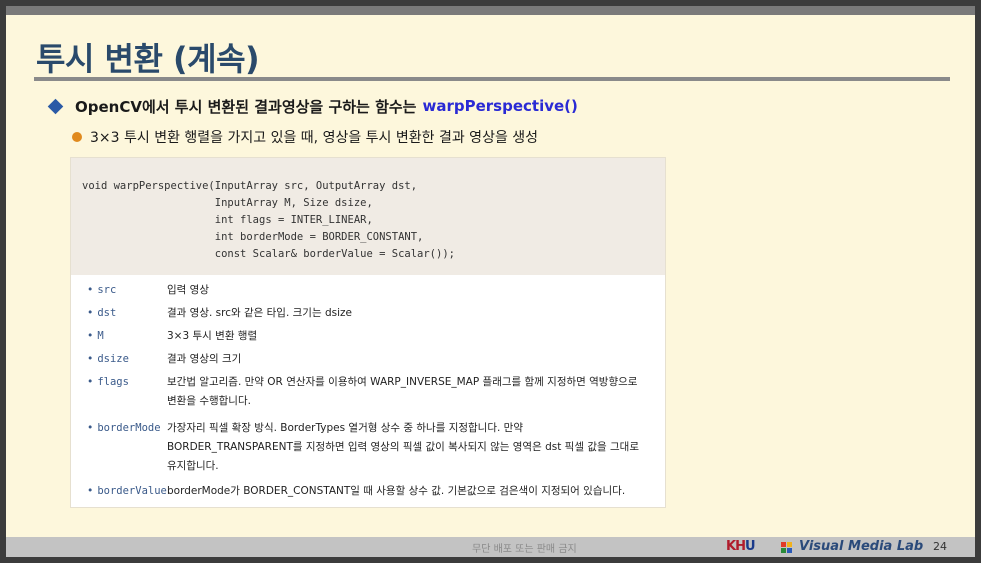  What do you see at coordinates (227, 203) in the screenshot?
I see `code-line: InputArray M, Size dsize,` at bounding box center [227, 203].